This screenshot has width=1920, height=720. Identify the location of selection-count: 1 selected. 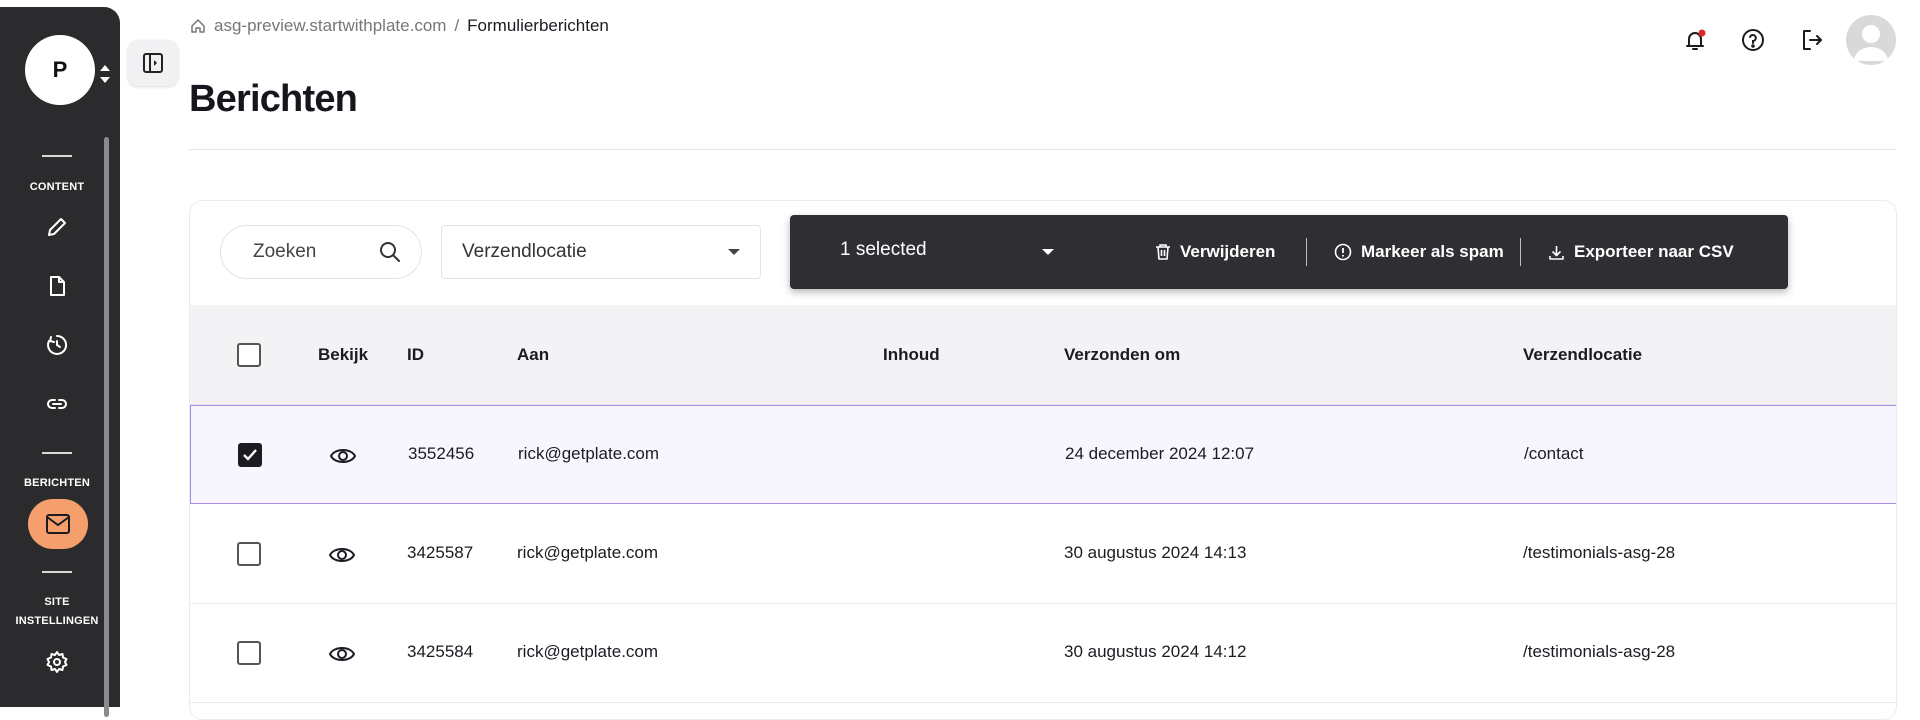
(883, 250).